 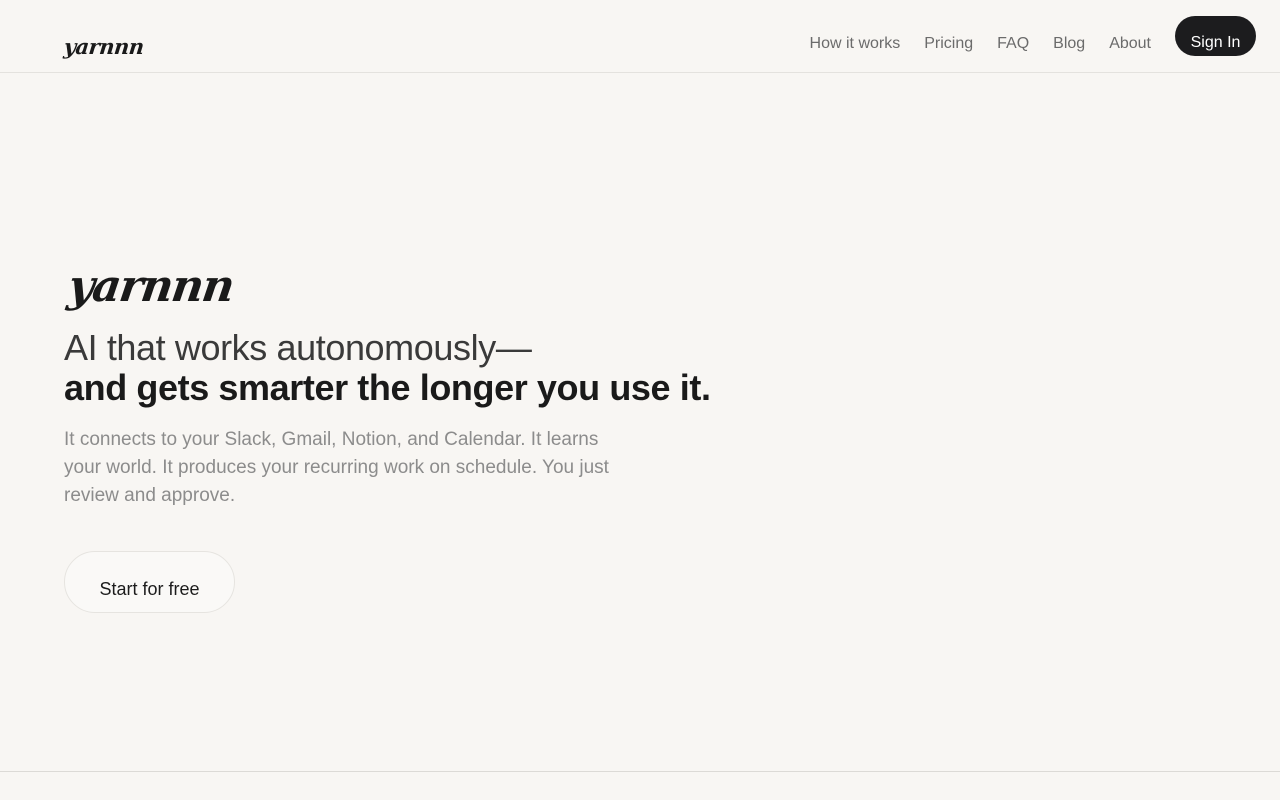 What do you see at coordinates (1215, 36) in the screenshot?
I see `sign-in-button: Sign In` at bounding box center [1215, 36].